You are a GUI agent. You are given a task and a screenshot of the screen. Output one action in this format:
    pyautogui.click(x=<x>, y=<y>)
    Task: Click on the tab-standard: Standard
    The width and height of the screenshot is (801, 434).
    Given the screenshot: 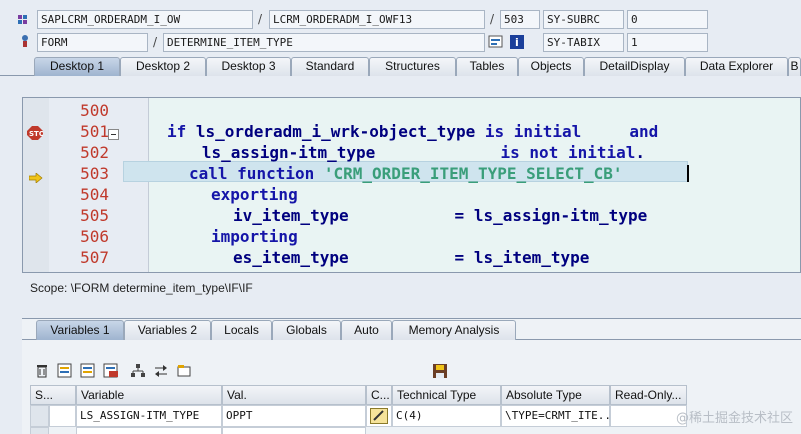 What is the action you would take?
    pyautogui.click(x=330, y=66)
    